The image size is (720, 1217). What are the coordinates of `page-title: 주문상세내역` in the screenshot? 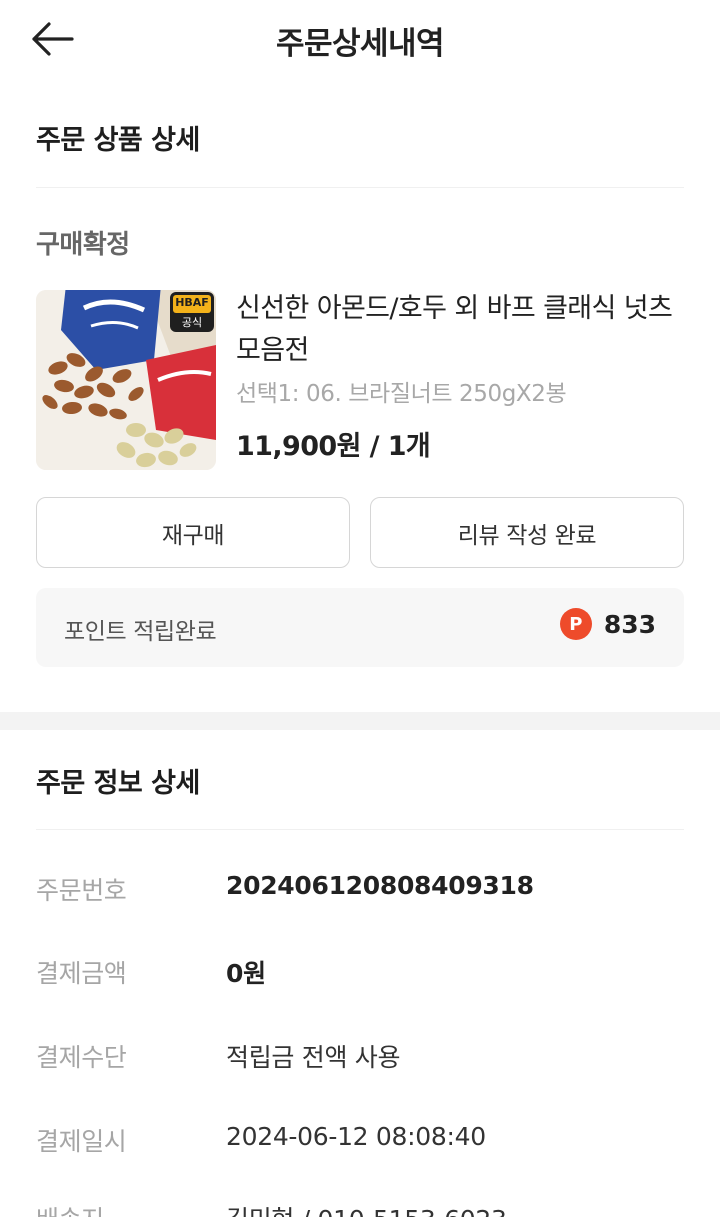 It's located at (360, 44).